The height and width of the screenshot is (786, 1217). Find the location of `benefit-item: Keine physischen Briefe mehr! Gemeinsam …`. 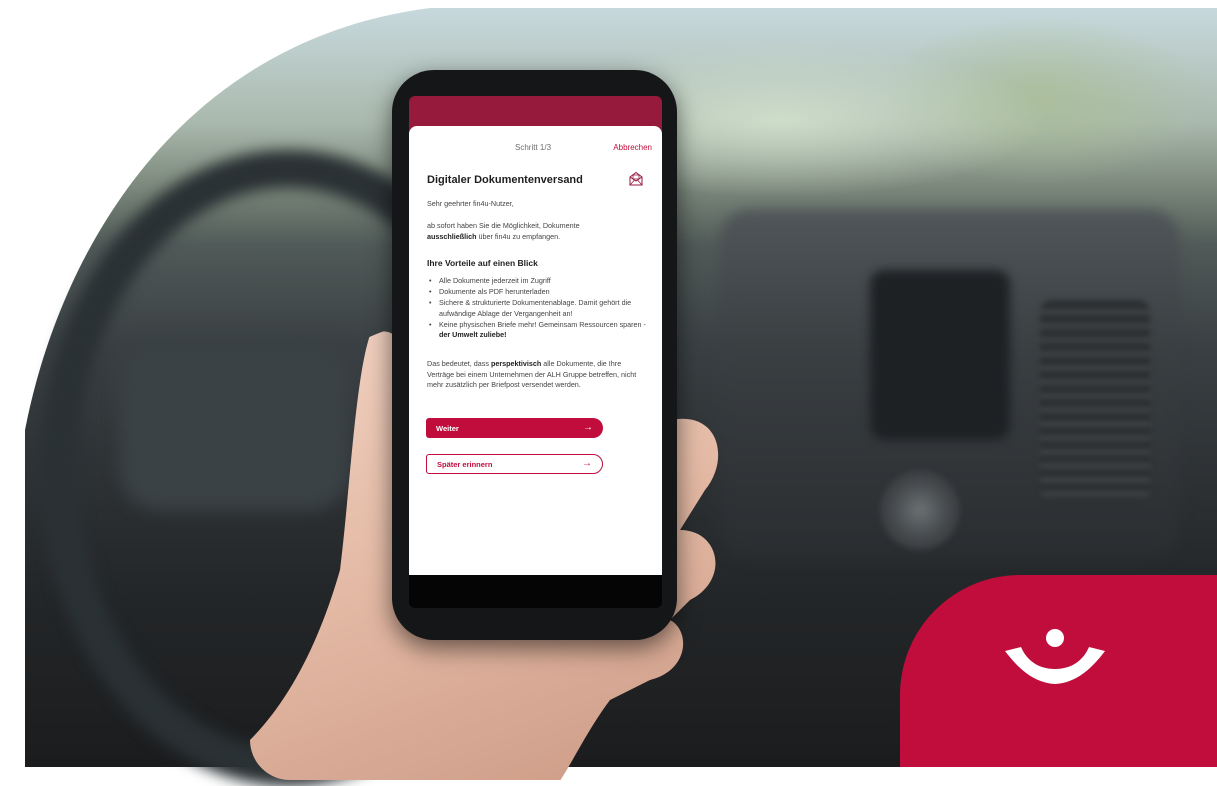

benefit-item: Keine physischen Briefe mehr! Gemeinsam … is located at coordinates (538, 330).